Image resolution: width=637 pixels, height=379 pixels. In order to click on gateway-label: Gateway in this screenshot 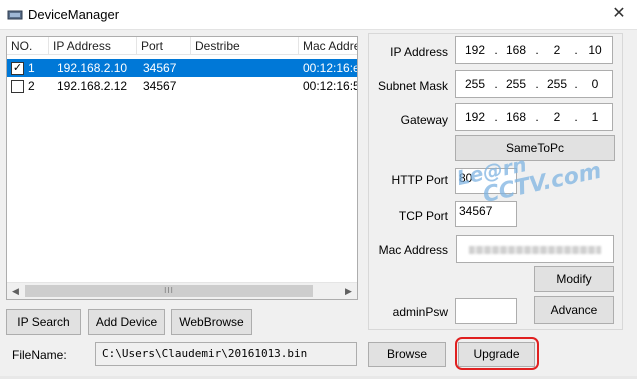, I will do `click(424, 120)`.